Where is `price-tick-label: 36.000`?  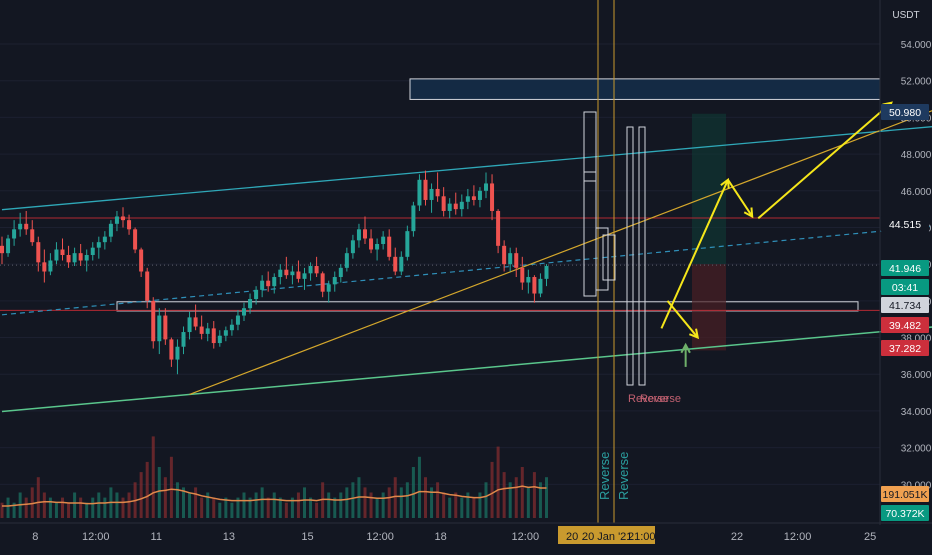
price-tick-label: 36.000 is located at coordinates (916, 375).